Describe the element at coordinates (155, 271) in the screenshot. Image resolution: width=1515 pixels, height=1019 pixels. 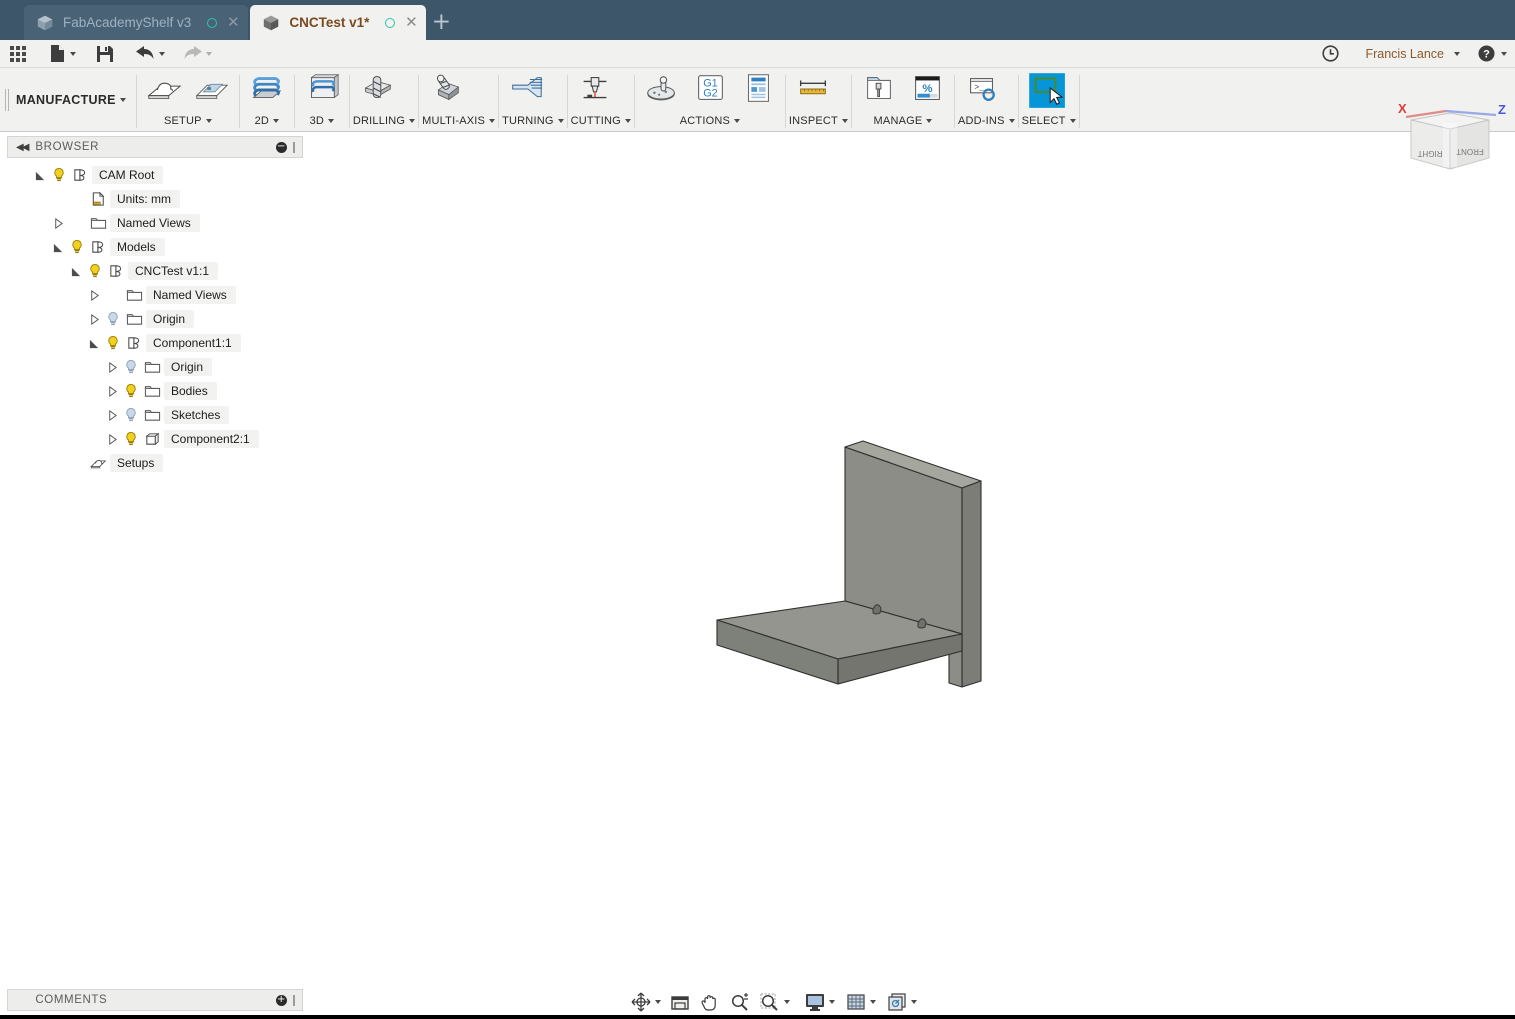
I see `tree-node-cnctest-v1-1: CNCTest v1:1` at that location.